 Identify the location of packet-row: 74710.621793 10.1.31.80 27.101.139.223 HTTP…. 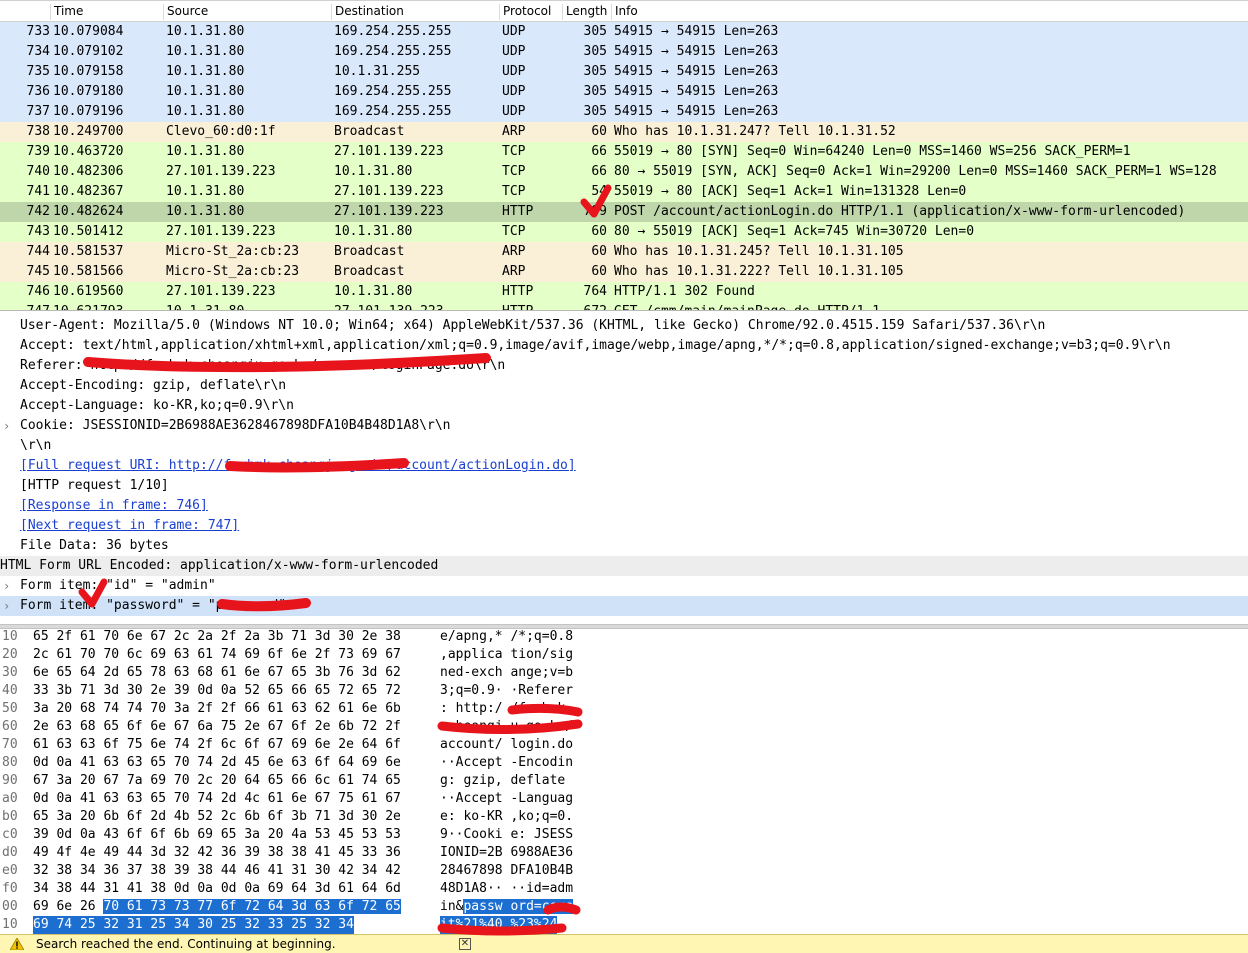
(624, 306).